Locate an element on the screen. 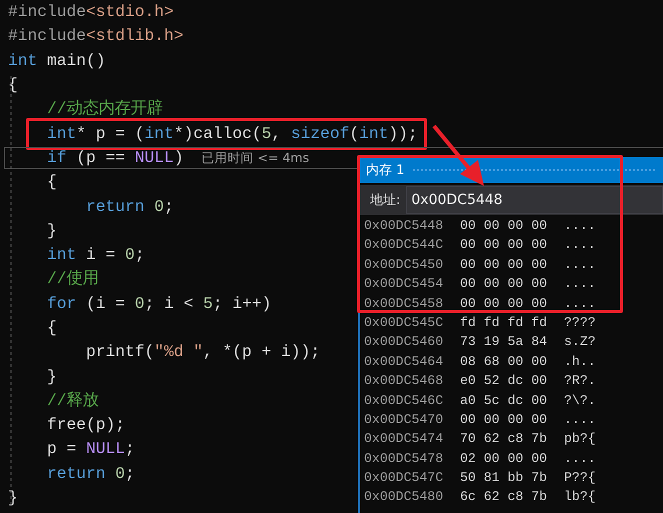 This screenshot has height=513, width=663. code-line: #include<stdio.h> is located at coordinates (91, 12).